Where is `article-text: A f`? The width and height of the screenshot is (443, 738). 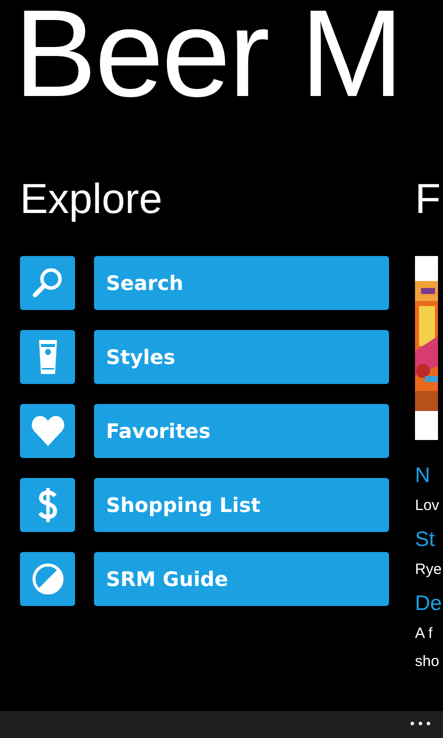
article-text: A f is located at coordinates (424, 634).